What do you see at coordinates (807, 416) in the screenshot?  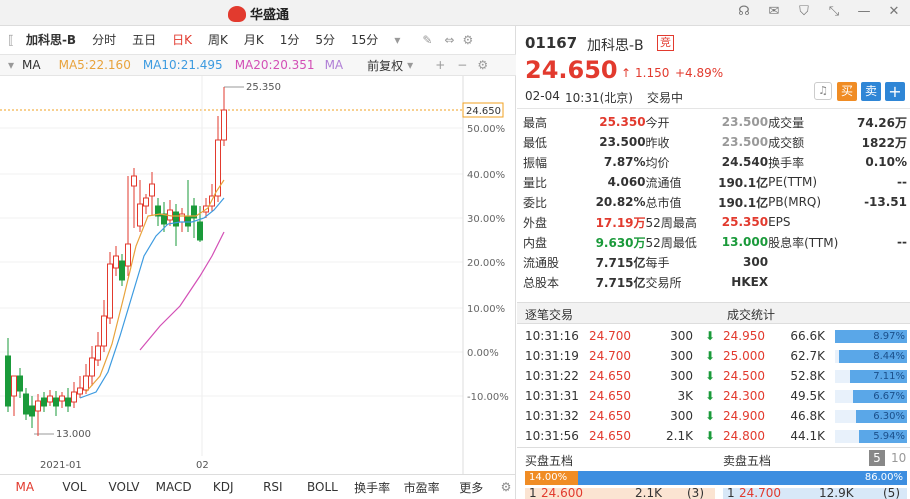 I see `dist-volume: 46.8K` at bounding box center [807, 416].